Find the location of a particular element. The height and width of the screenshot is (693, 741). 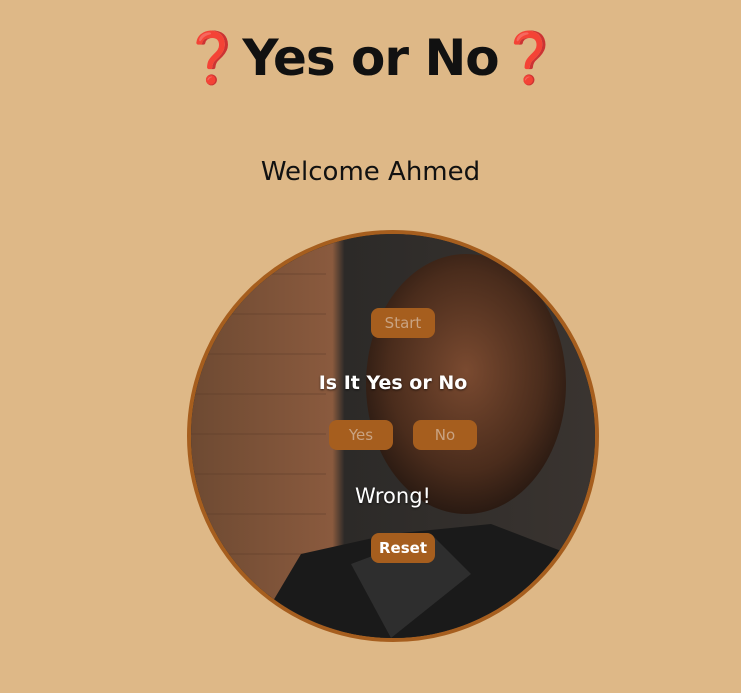

result-text: Wrong! is located at coordinates (393, 496).